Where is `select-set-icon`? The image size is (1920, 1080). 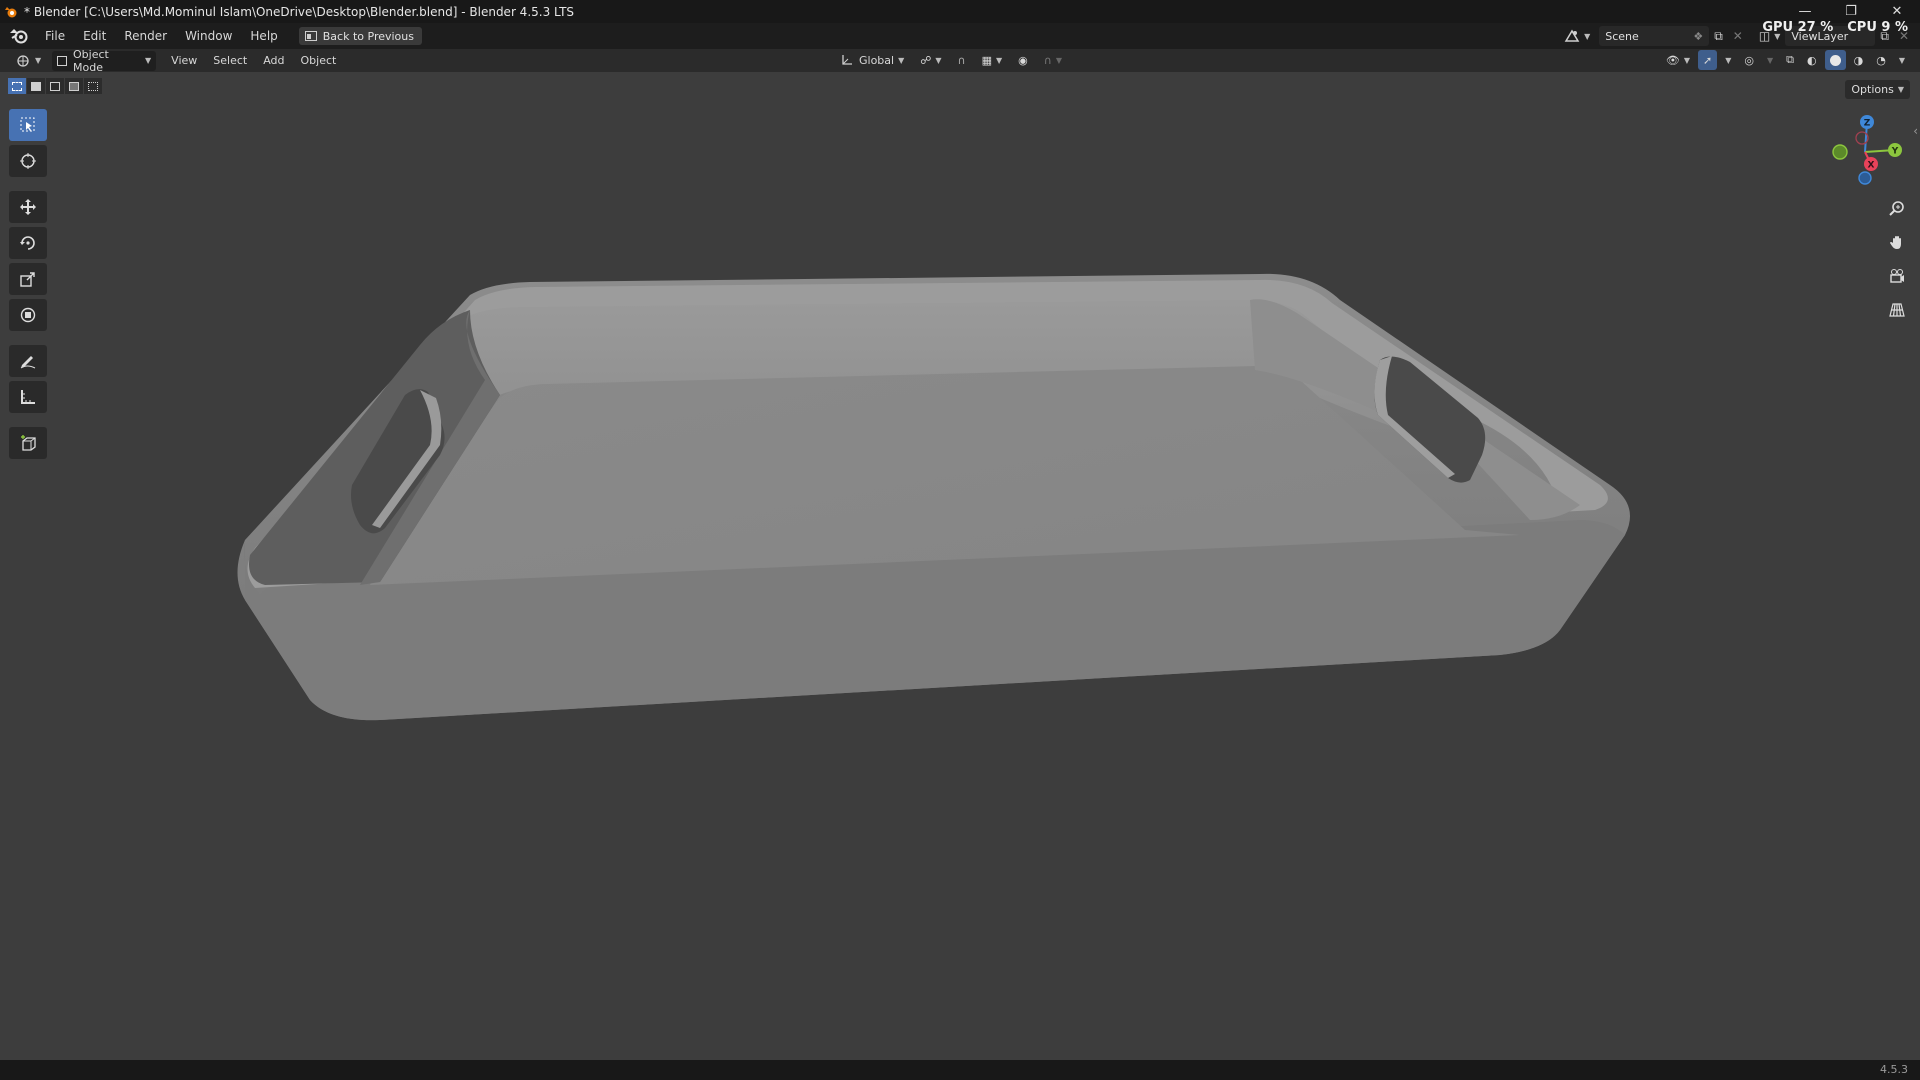 select-set-icon is located at coordinates (17, 86).